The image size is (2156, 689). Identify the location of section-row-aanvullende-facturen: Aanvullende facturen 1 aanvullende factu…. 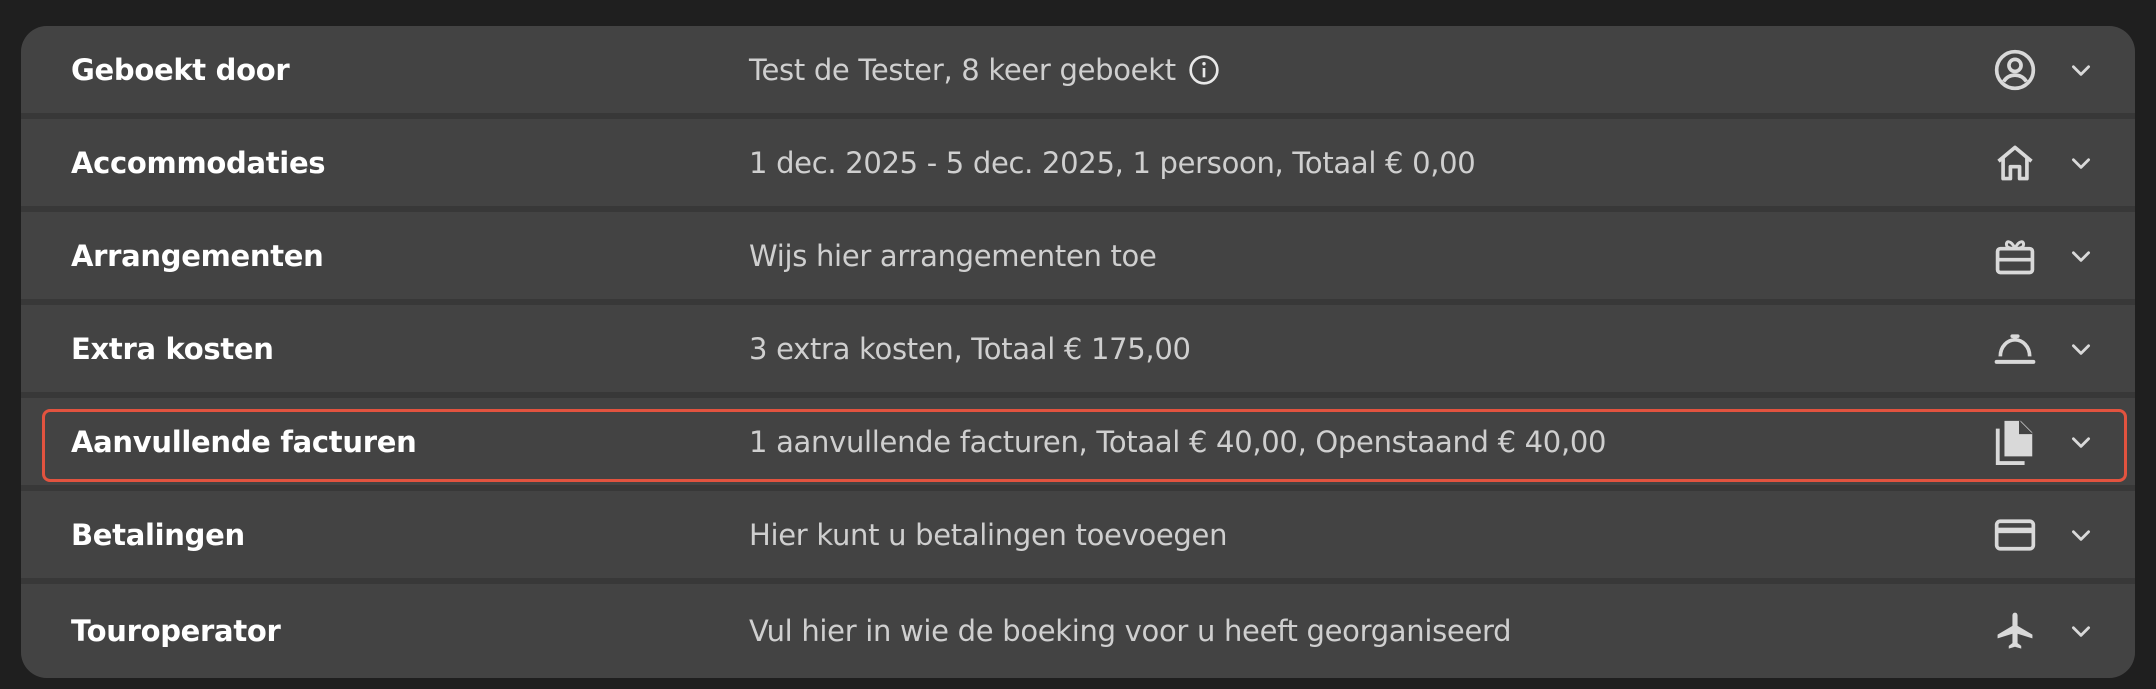
(1078, 441).